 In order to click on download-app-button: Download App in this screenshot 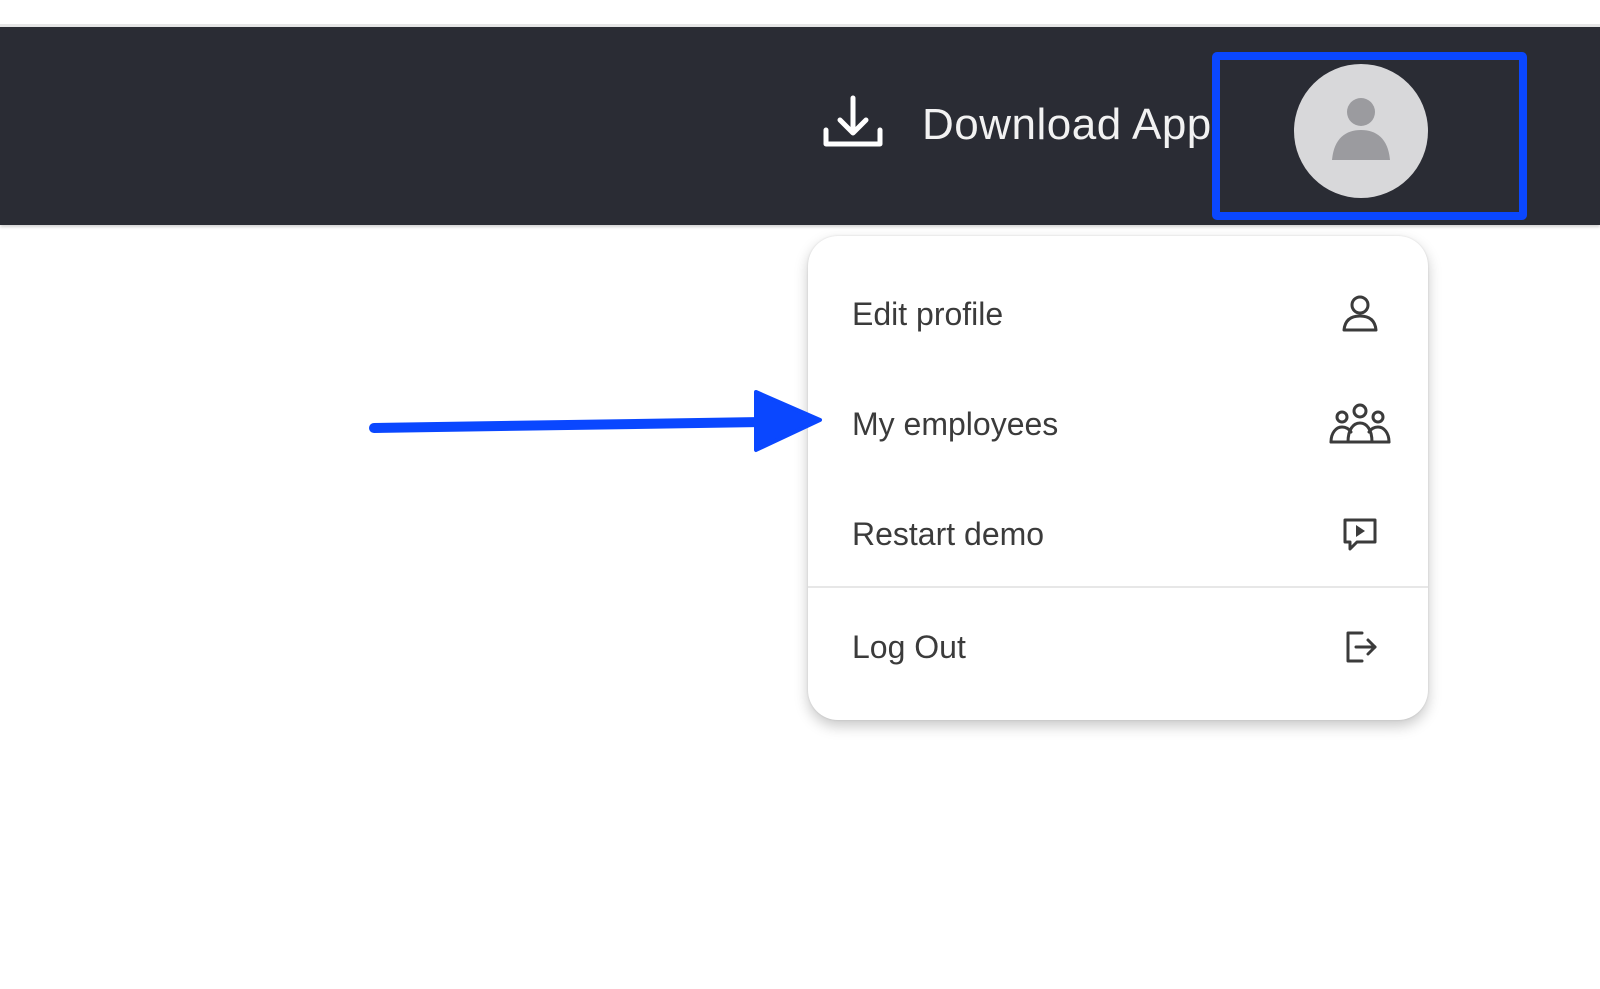, I will do `click(1016, 125)`.